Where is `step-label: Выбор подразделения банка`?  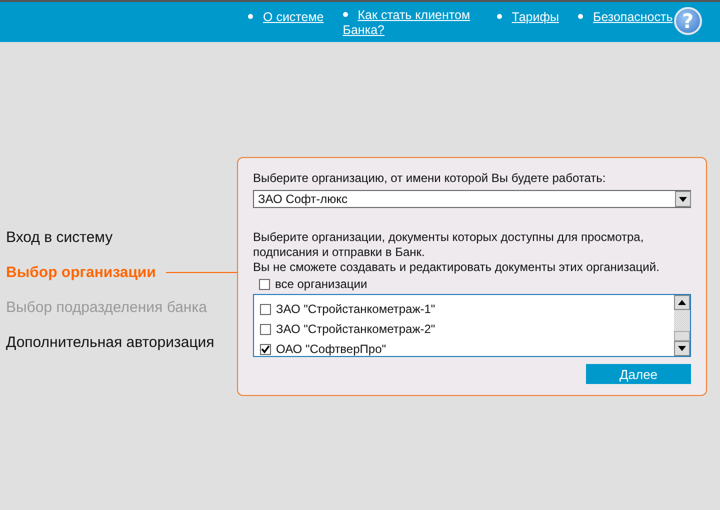
step-label: Выбор подразделения банка is located at coordinates (106, 307).